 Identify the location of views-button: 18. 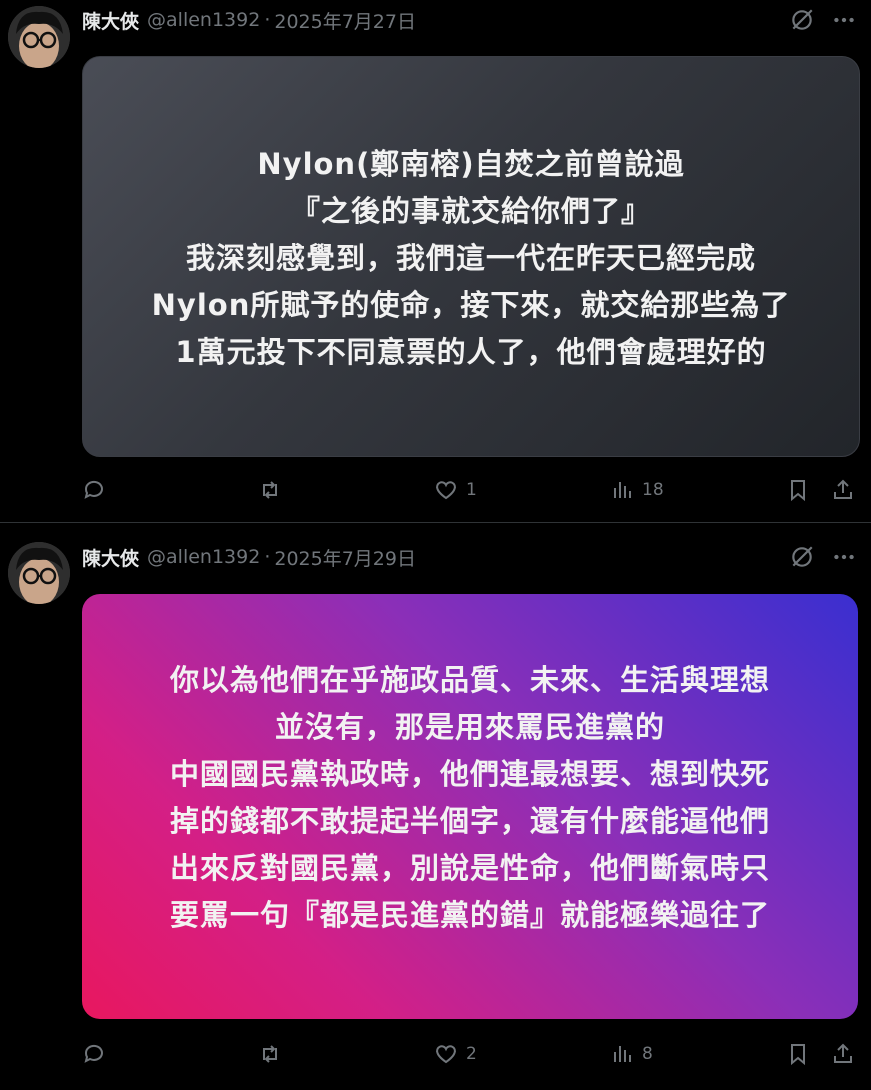
(637, 490).